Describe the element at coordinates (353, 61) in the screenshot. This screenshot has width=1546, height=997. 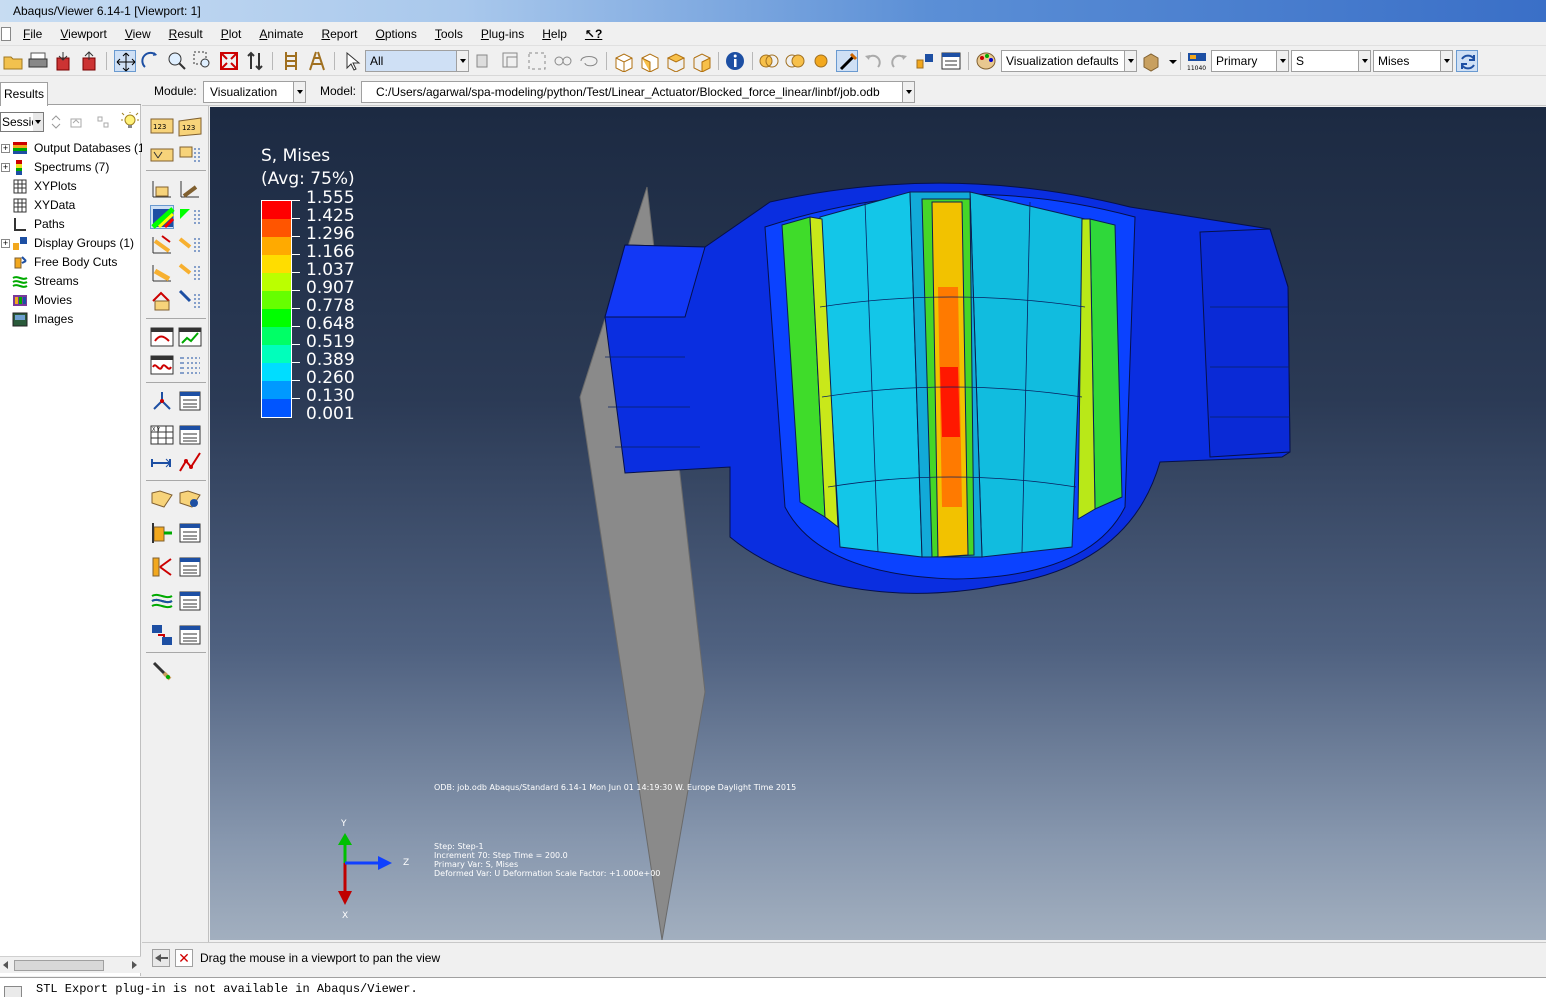
I see `select-arrow-icon` at that location.